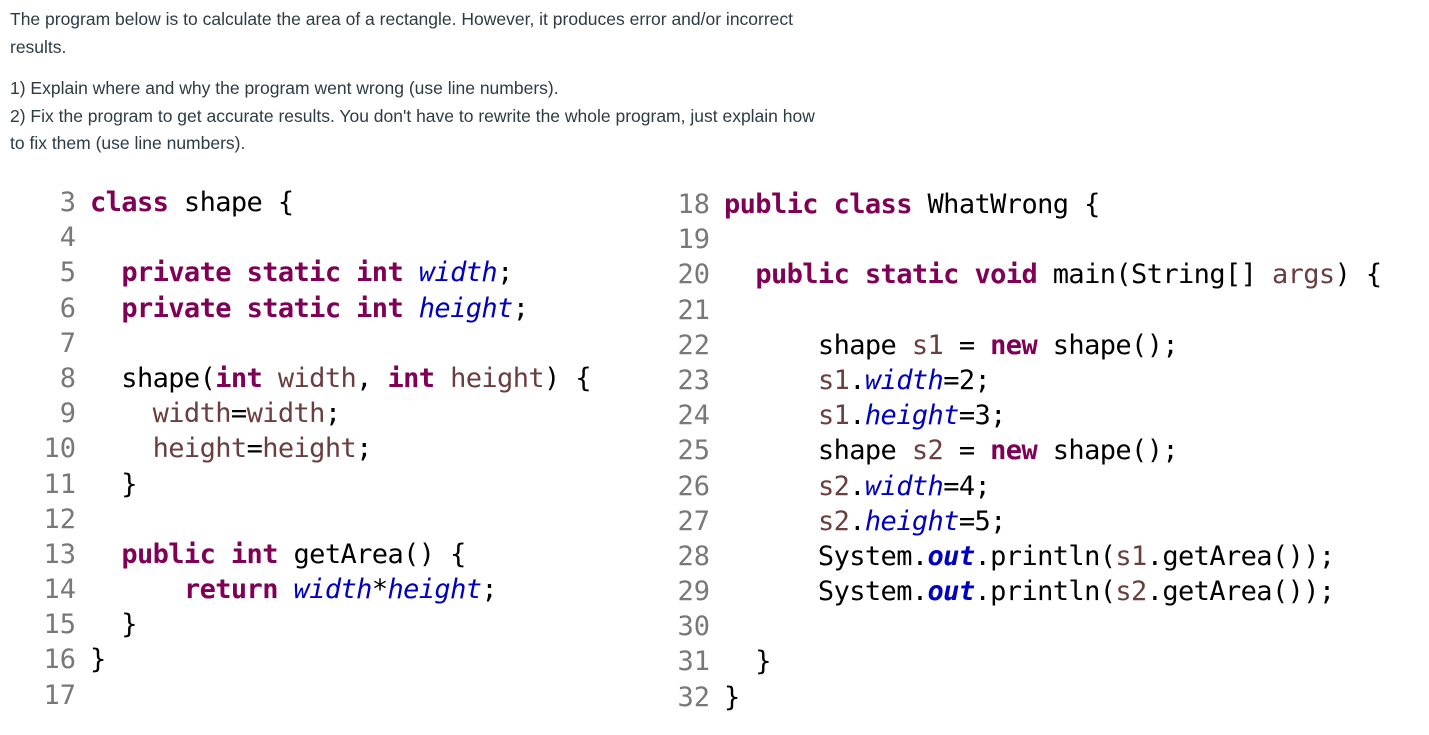 The width and height of the screenshot is (1429, 735). I want to click on code-token: ., so click(857, 416).